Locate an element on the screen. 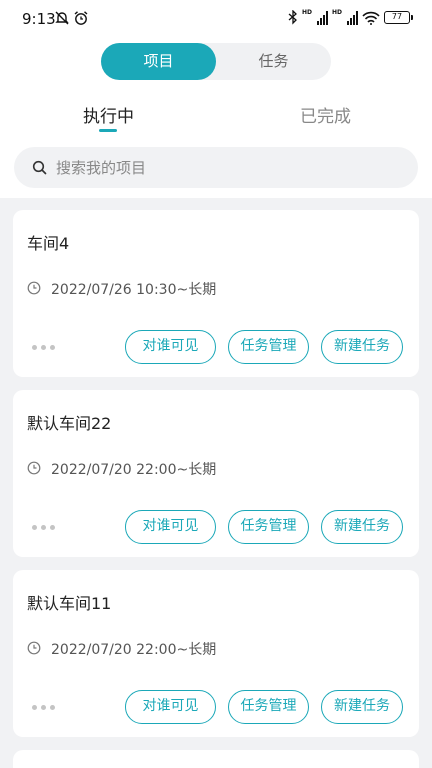 The image size is (432, 768). status-time: 9:13 is located at coordinates (39, 19).